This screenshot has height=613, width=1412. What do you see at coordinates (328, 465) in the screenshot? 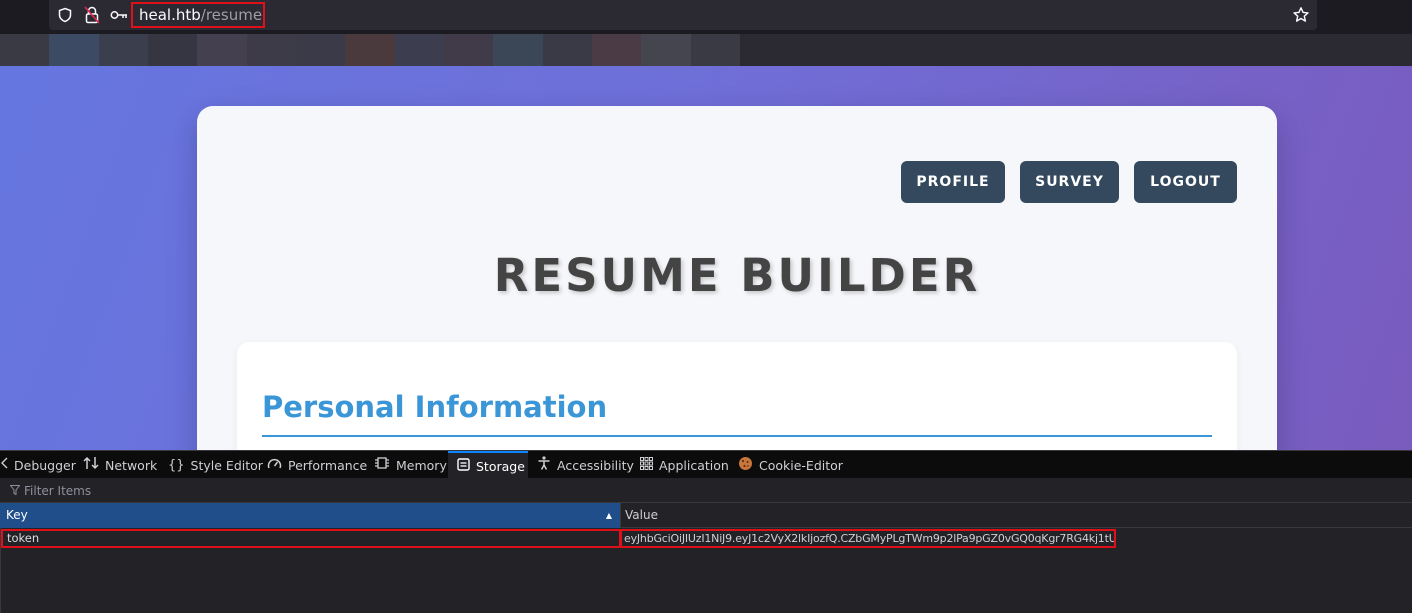
I see `tab-label: Performance` at bounding box center [328, 465].